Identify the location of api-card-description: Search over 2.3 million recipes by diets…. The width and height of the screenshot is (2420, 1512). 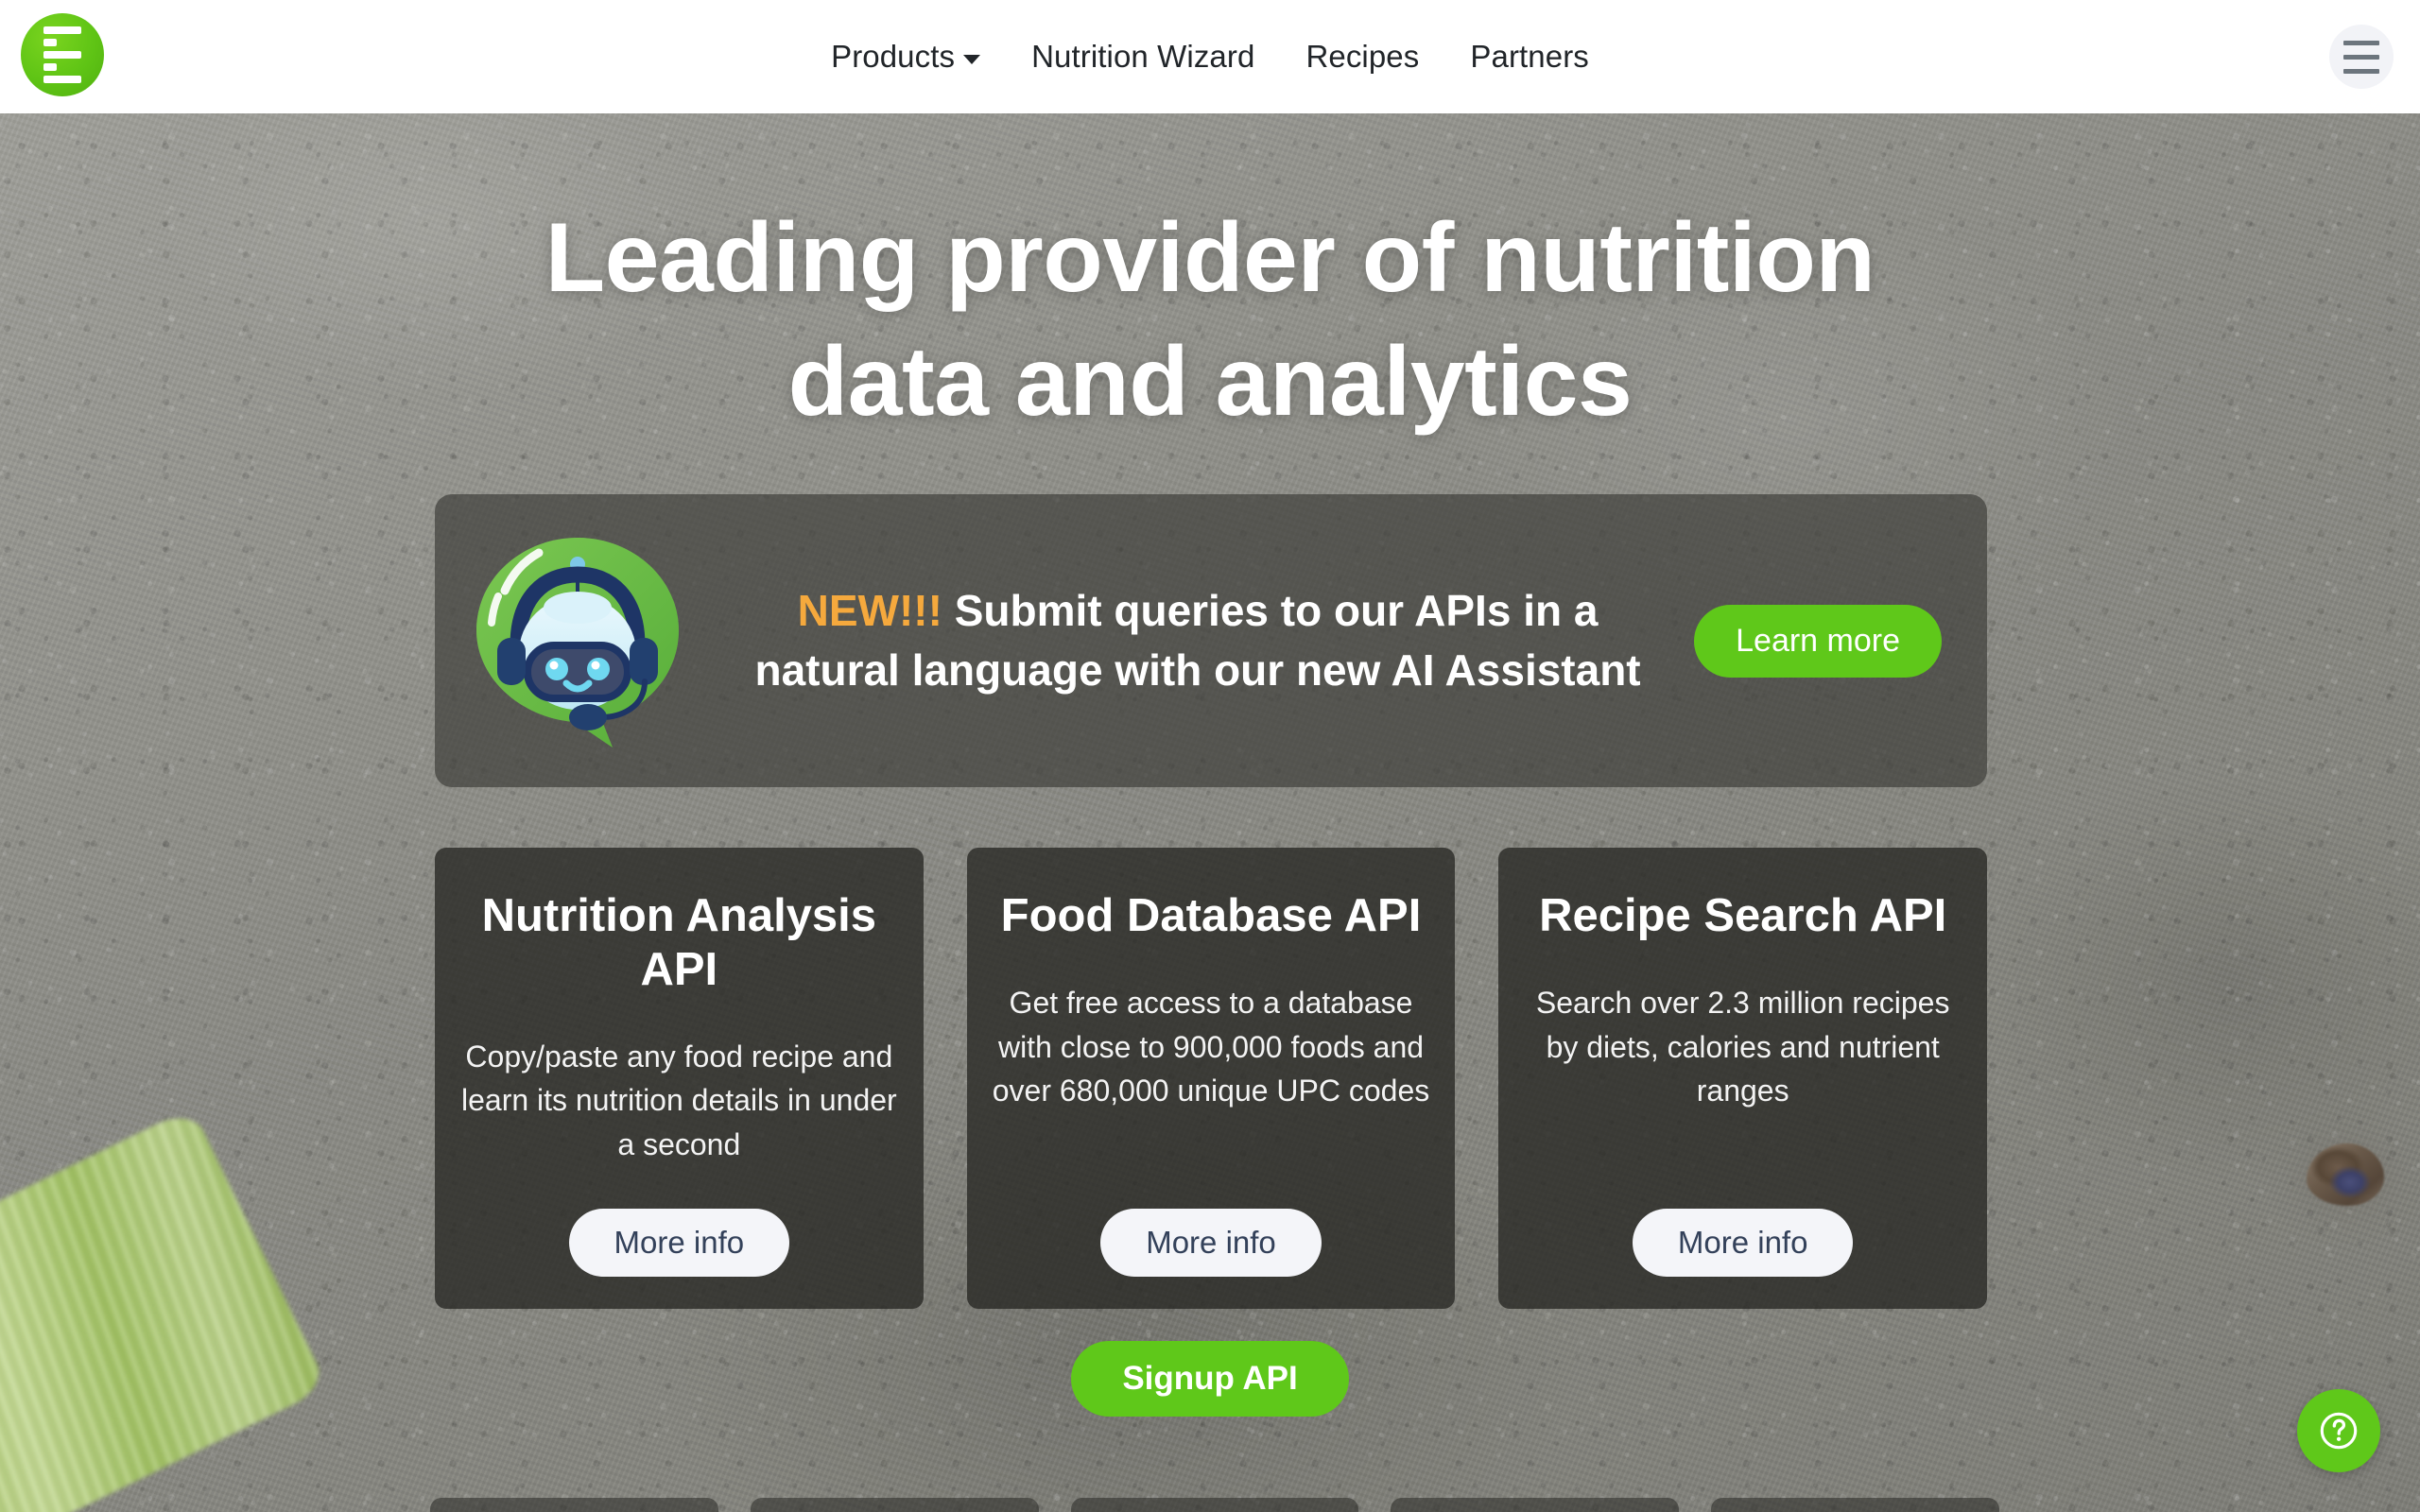
(1743, 1046).